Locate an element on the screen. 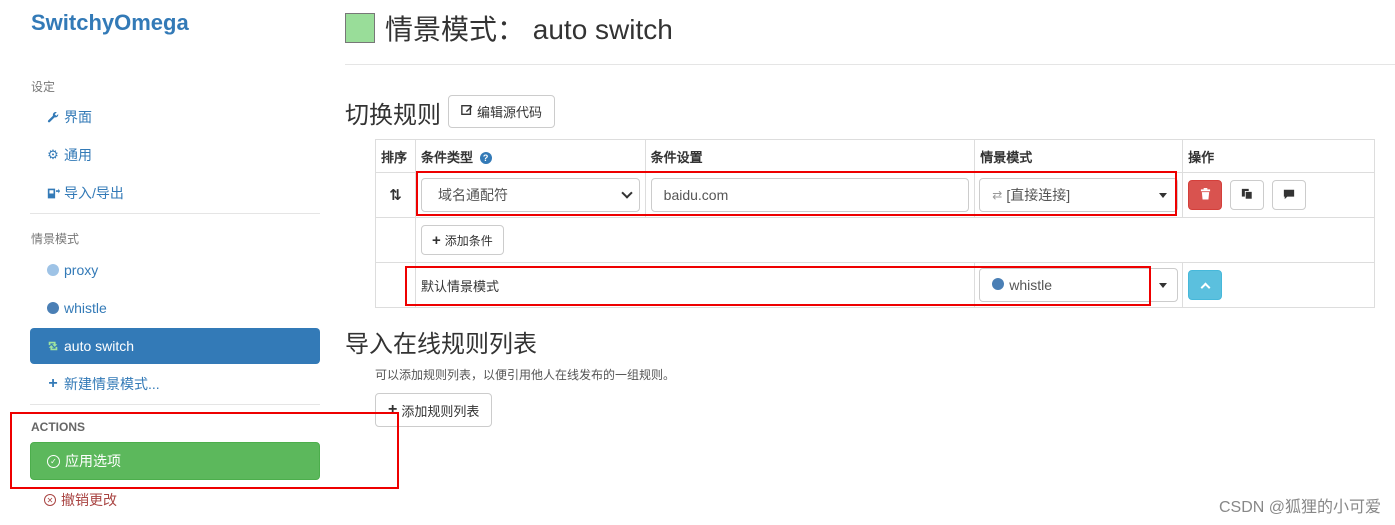 The height and width of the screenshot is (525, 1395). condition-value-input: baidu.com is located at coordinates (810, 195).